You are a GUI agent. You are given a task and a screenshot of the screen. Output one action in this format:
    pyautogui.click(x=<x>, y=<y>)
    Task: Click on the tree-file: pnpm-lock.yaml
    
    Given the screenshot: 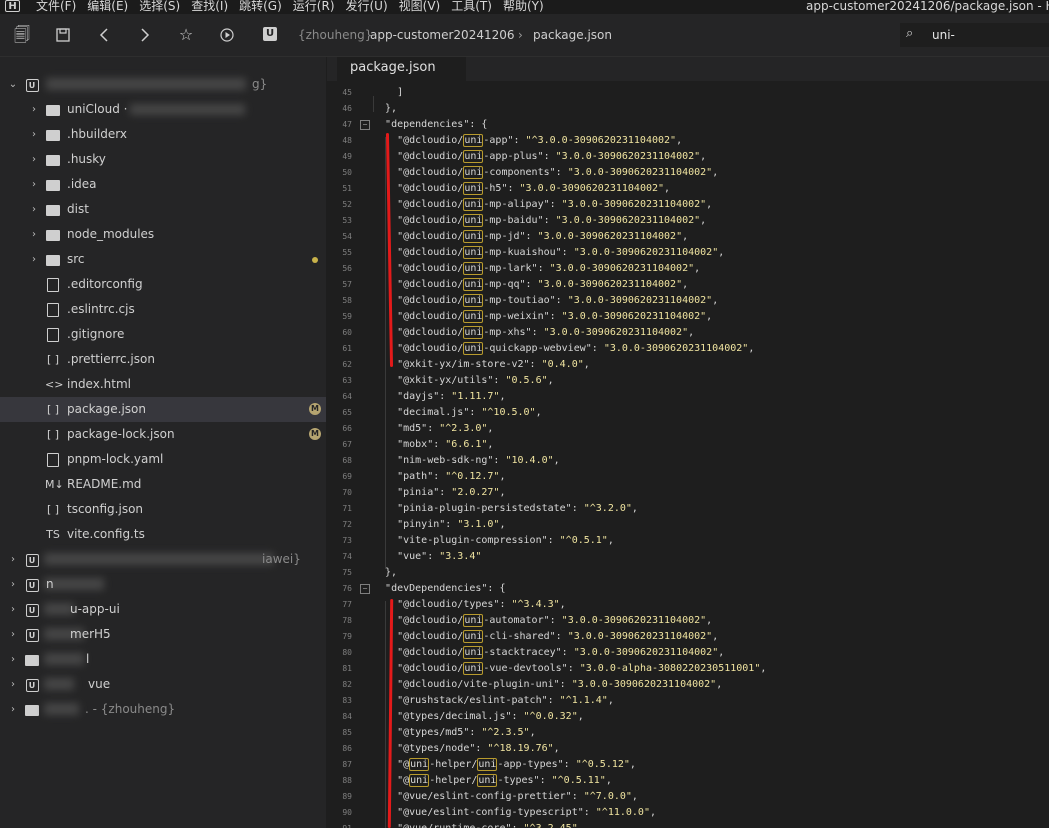 What is the action you would take?
    pyautogui.click(x=163, y=459)
    